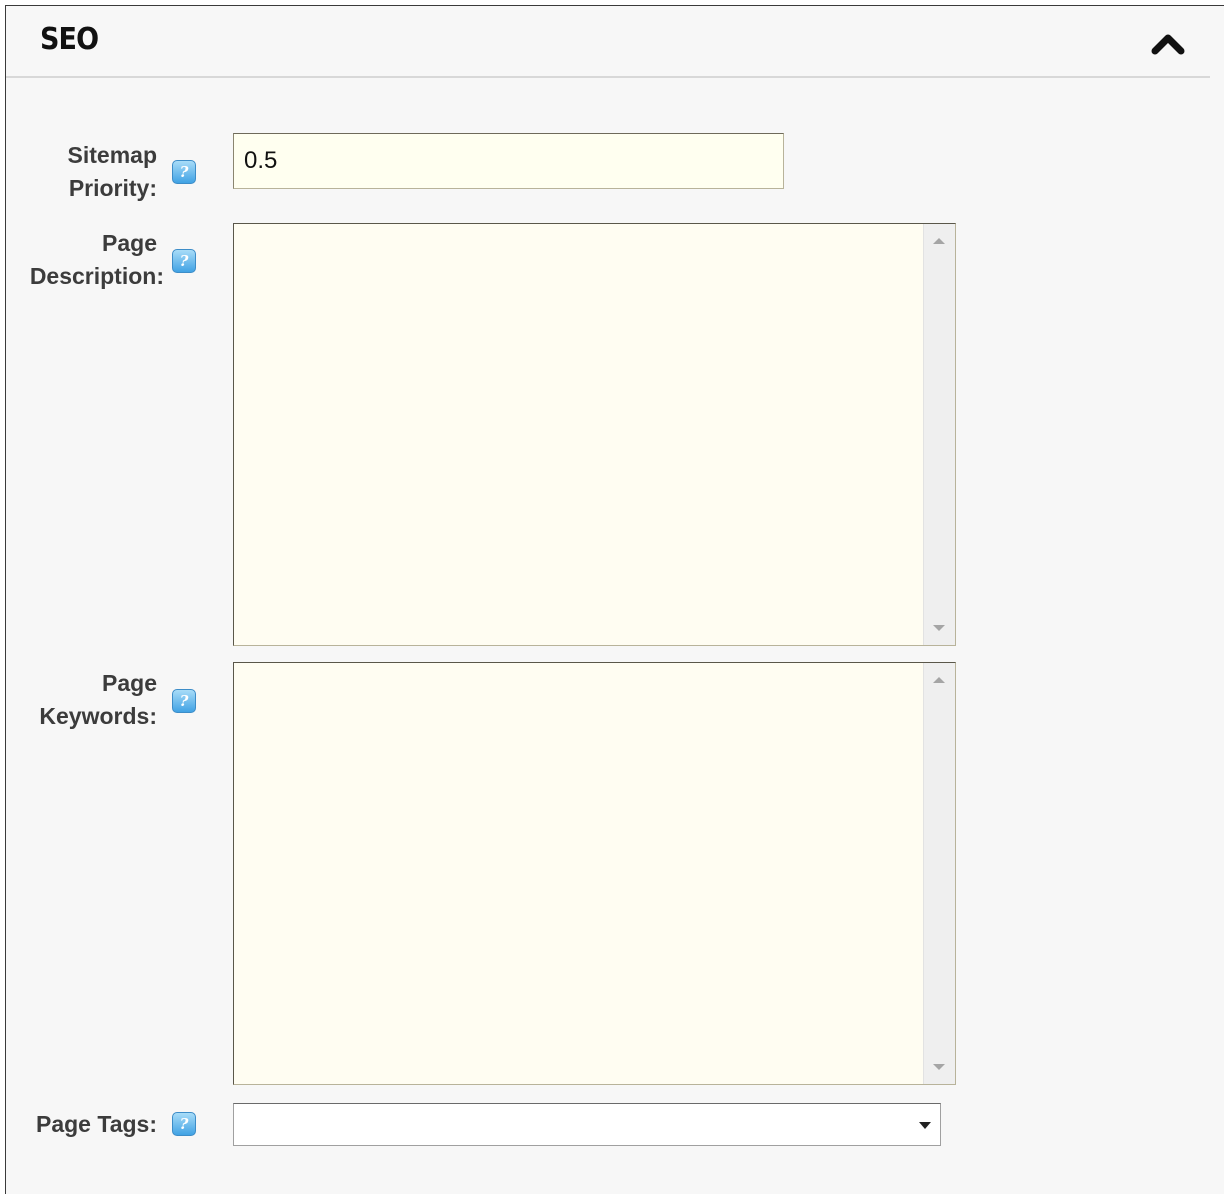 The width and height of the screenshot is (1224, 1194). I want to click on sitemap-priority-label-line1: Sitemap, so click(112, 155).